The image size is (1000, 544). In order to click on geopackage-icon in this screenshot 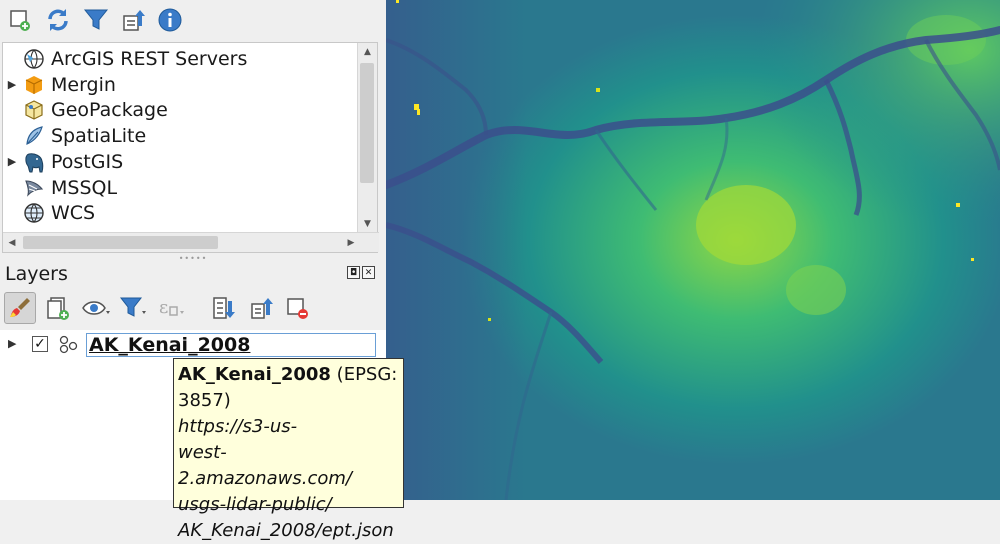, I will do `click(34, 110)`.